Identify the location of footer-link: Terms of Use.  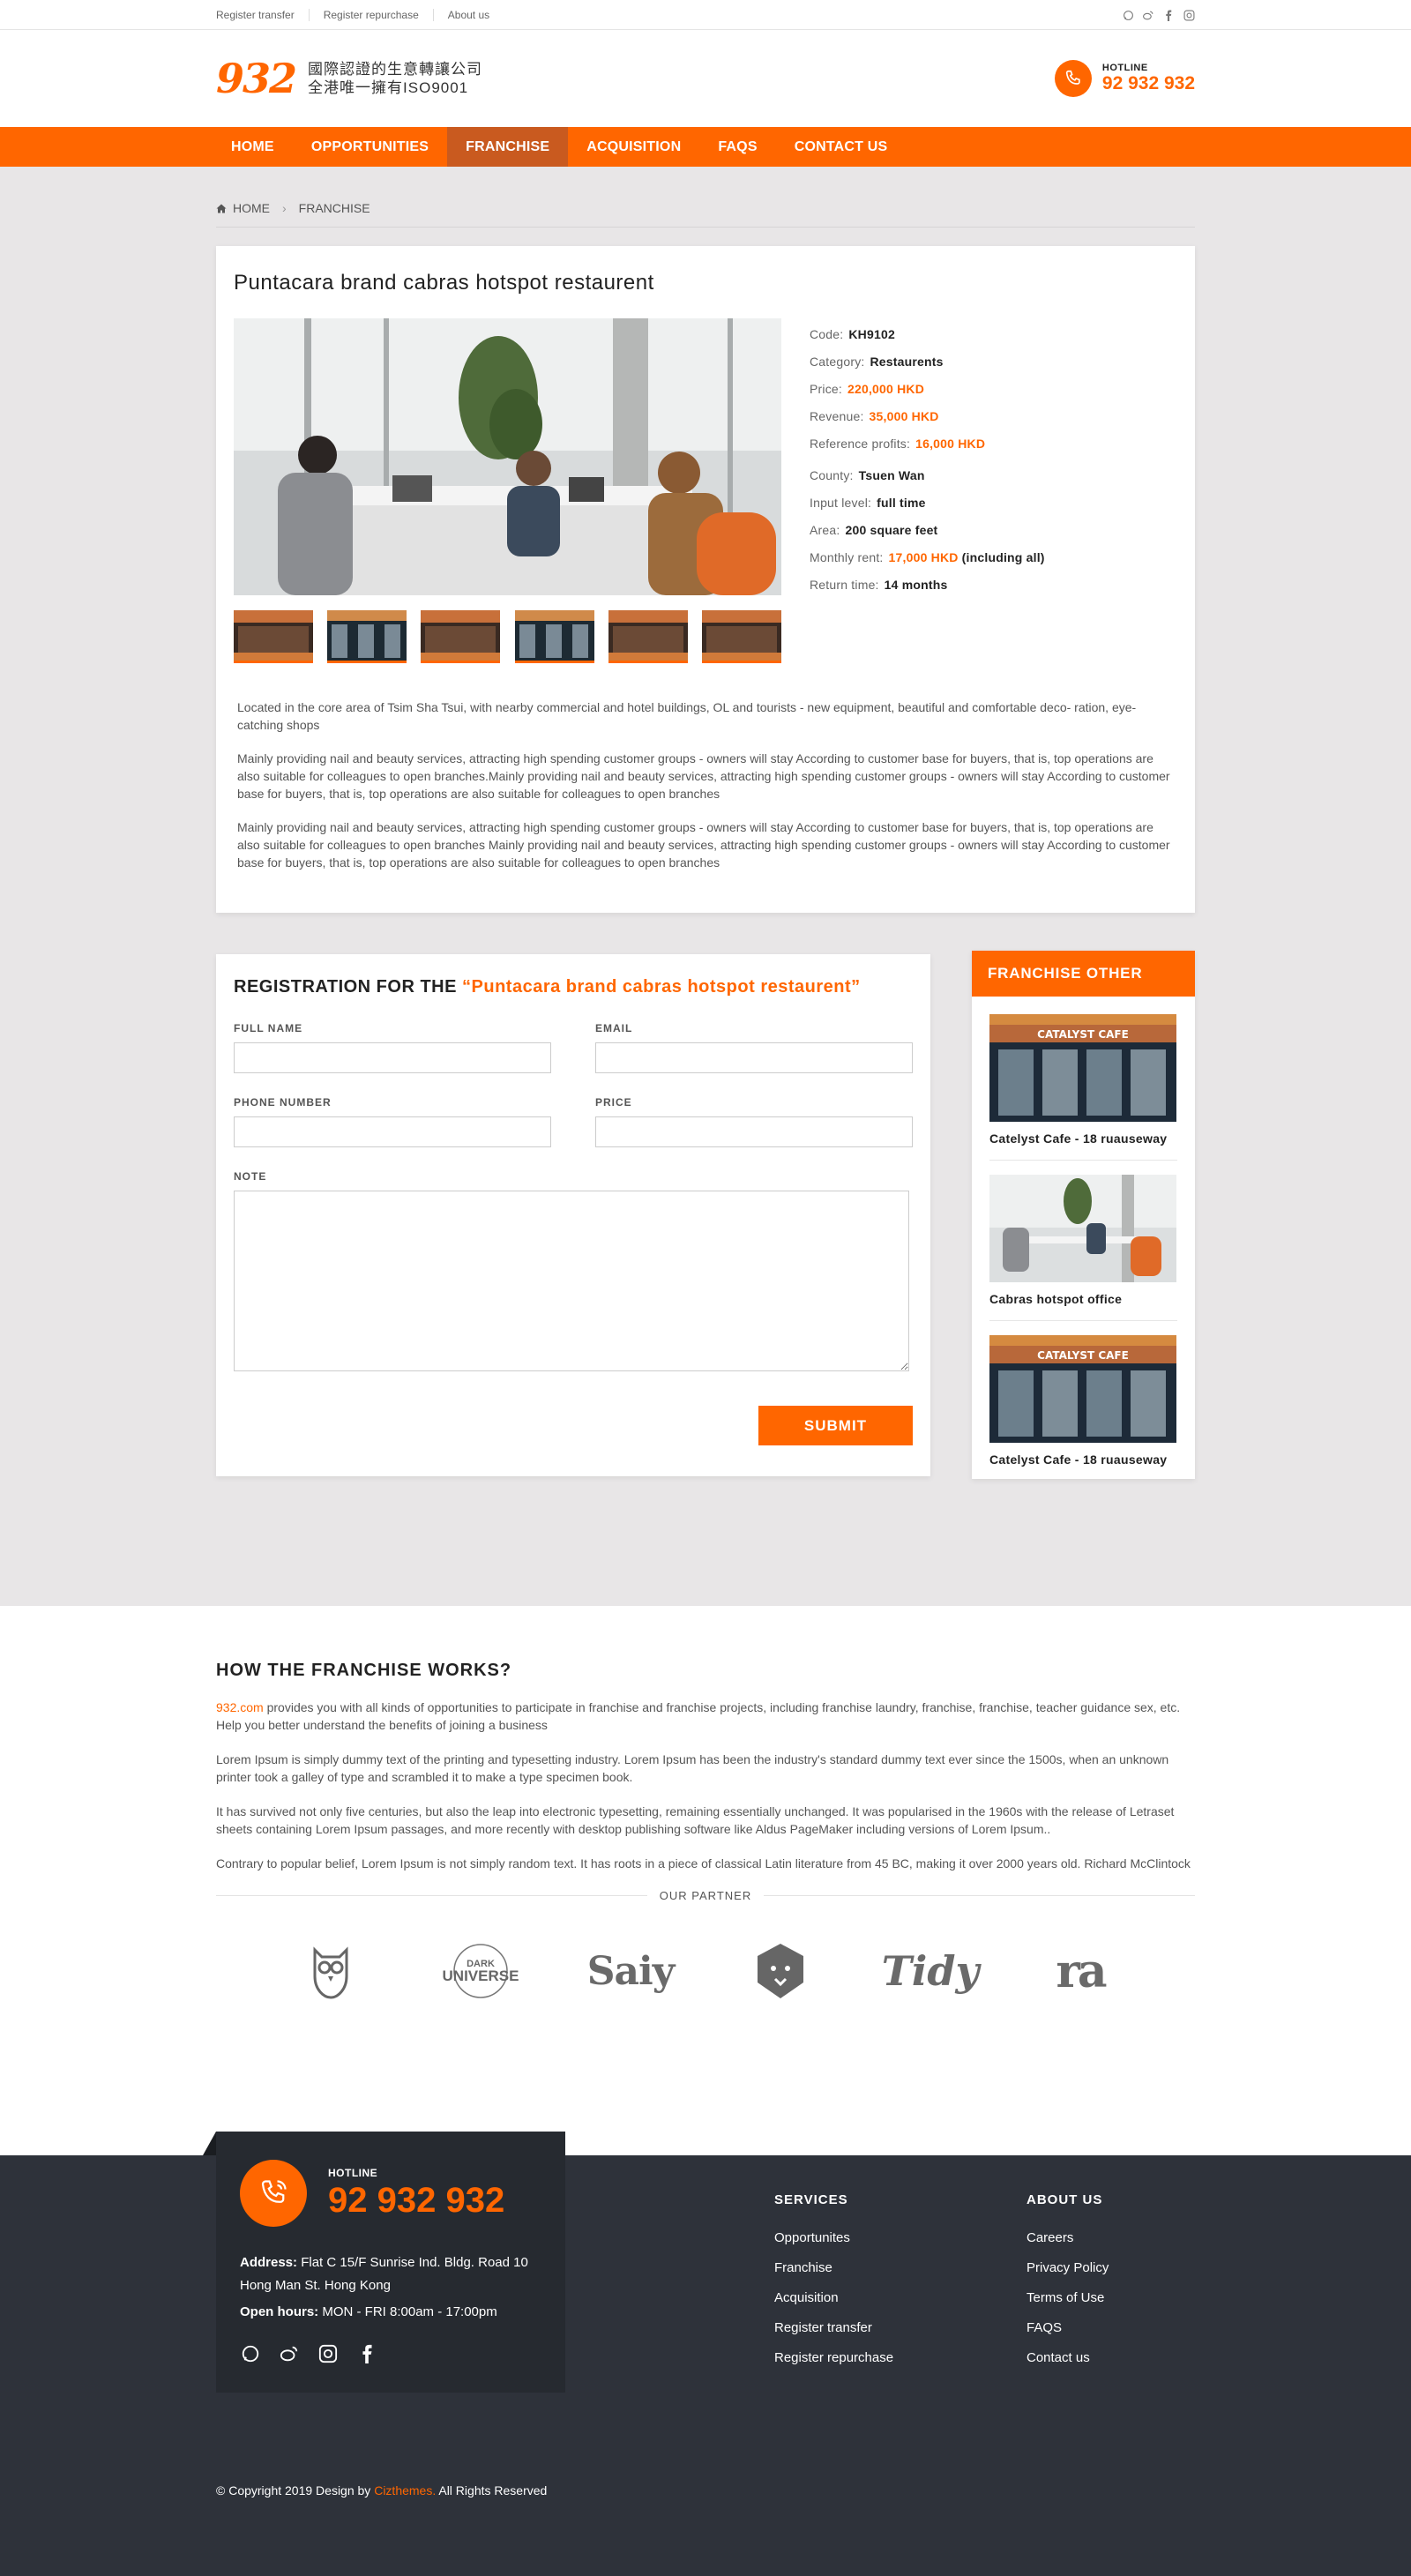
(1068, 2297).